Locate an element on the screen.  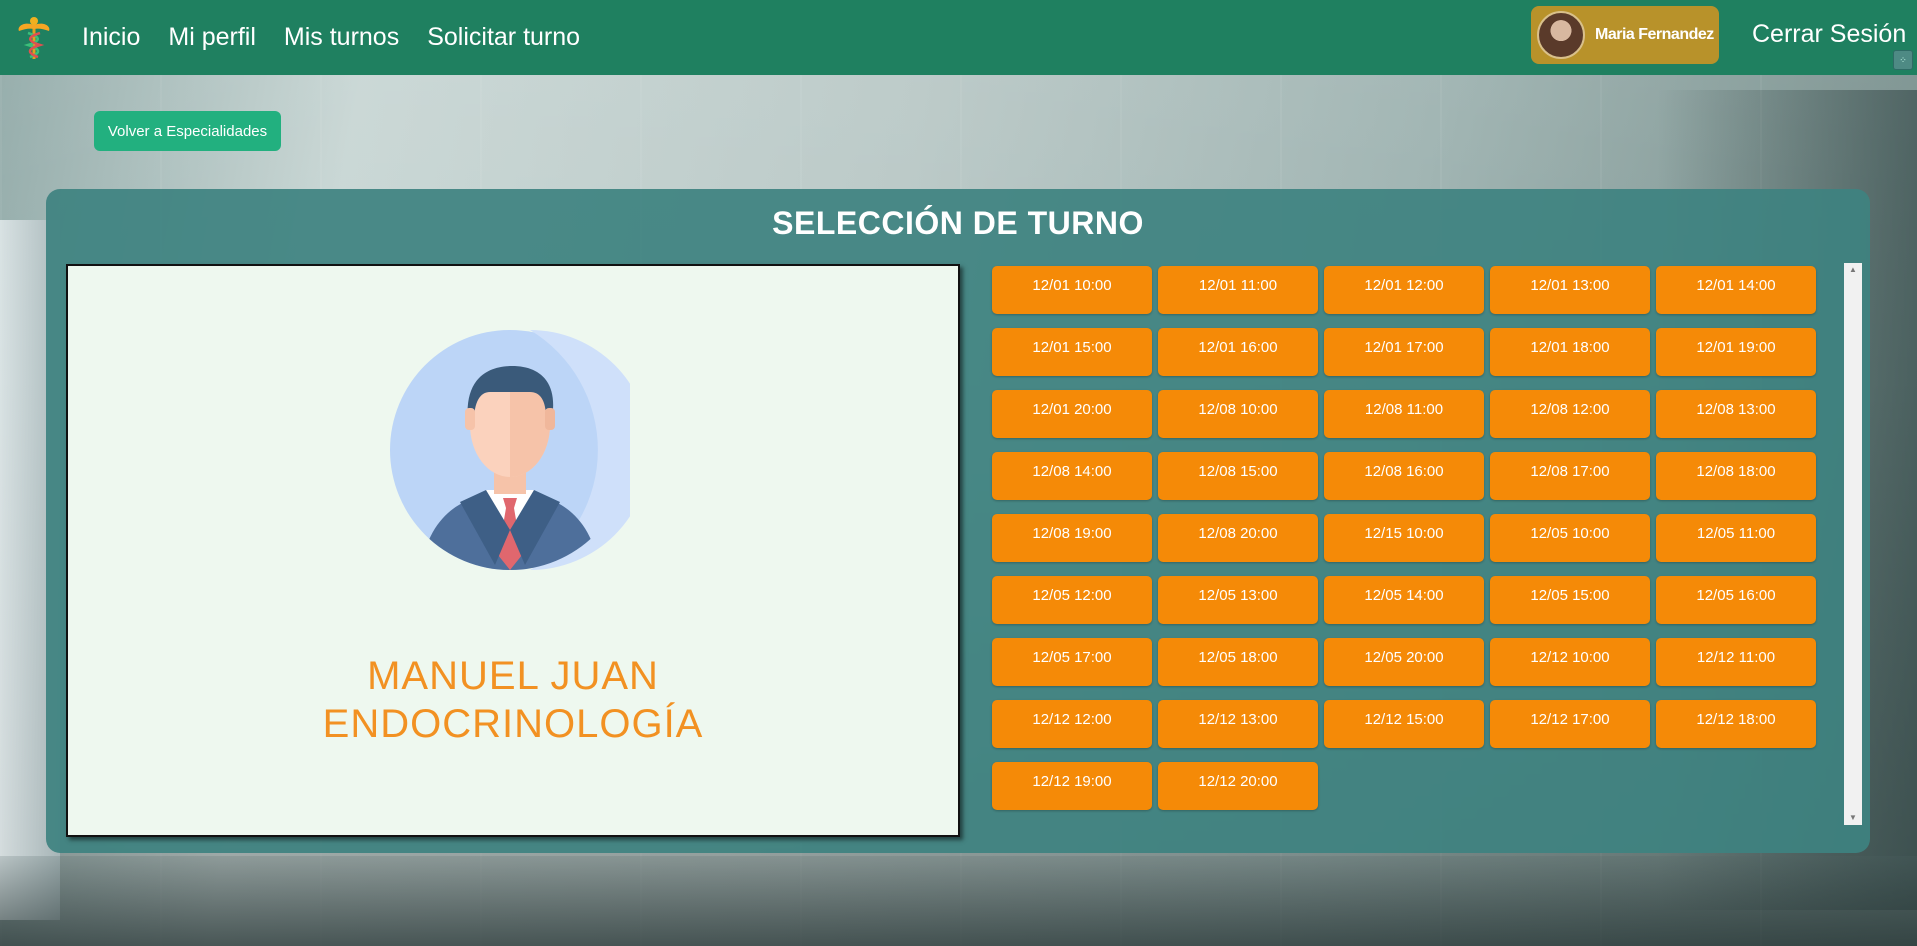
time-slot-button: 12/12 18:00 is located at coordinates (1736, 724).